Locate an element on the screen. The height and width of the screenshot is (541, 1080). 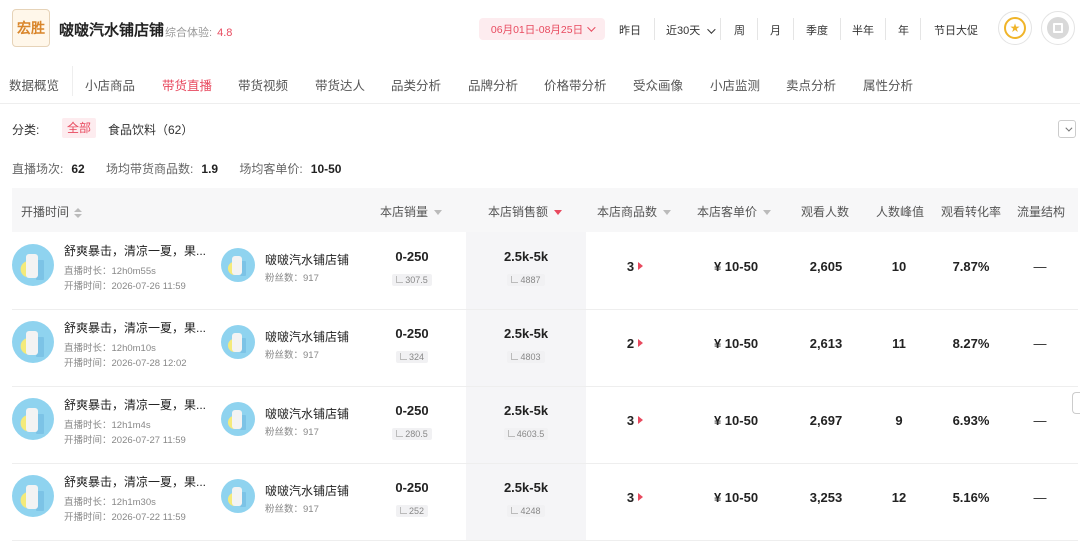
column-store-sales-volume: 本店销量 is located at coordinates (411, 211).